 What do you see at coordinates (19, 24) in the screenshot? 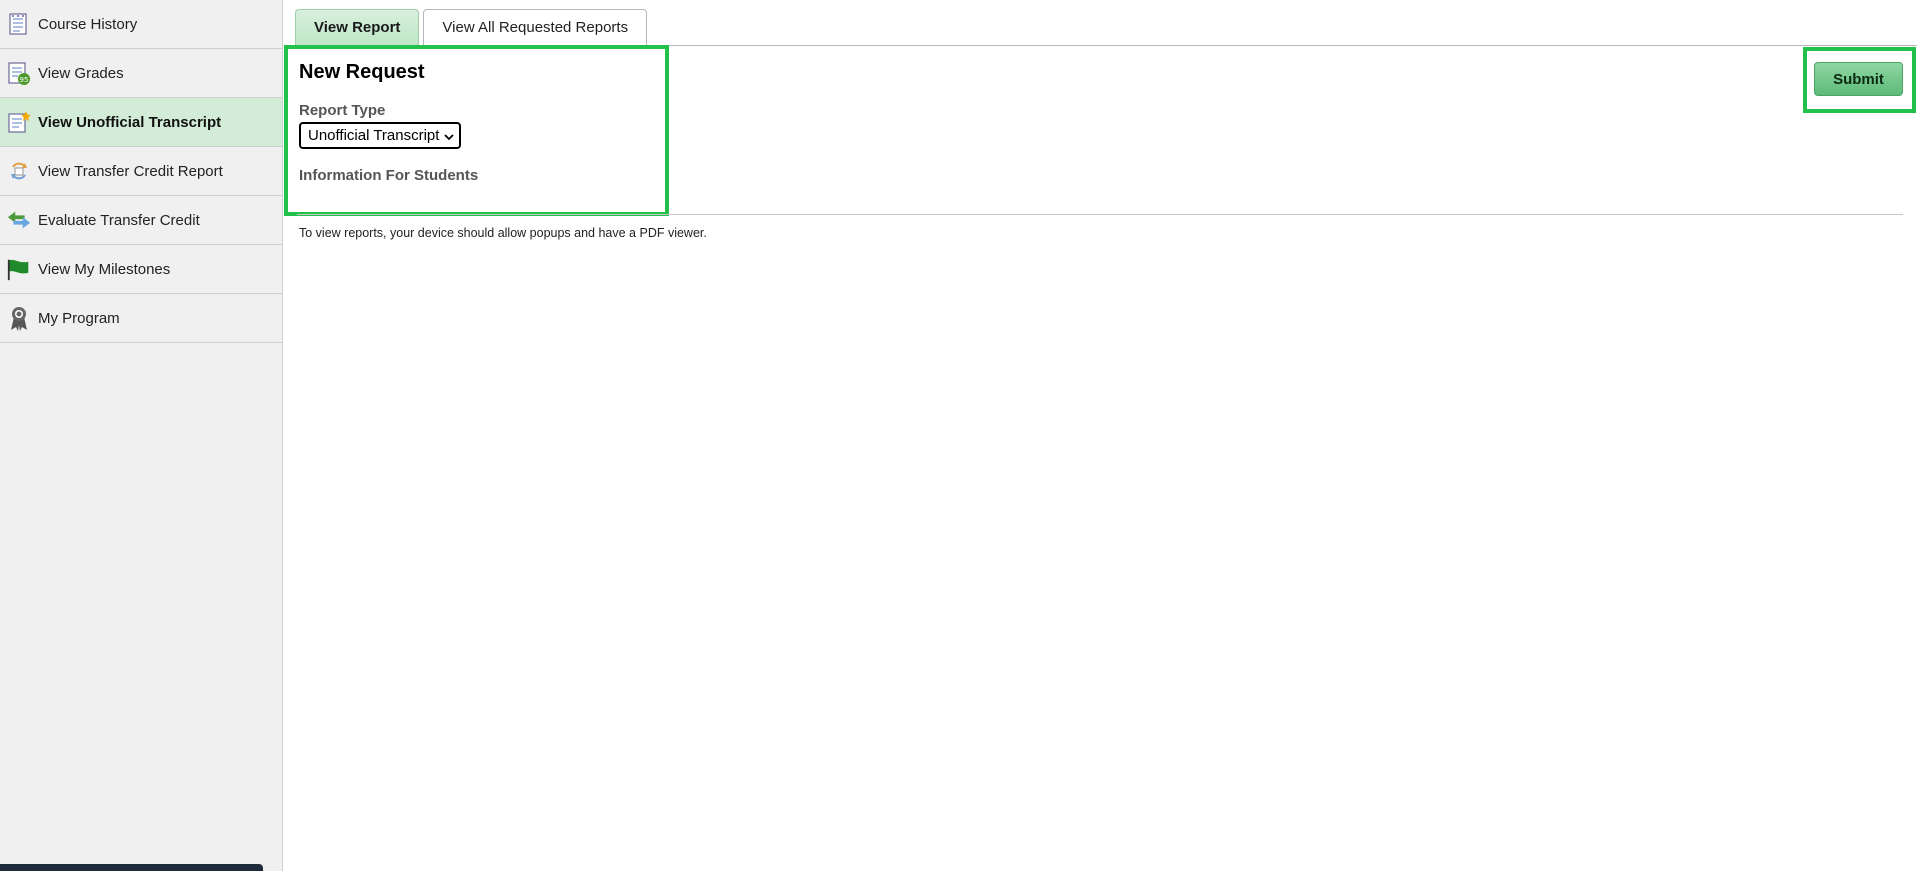
I see `course-history-icon` at bounding box center [19, 24].